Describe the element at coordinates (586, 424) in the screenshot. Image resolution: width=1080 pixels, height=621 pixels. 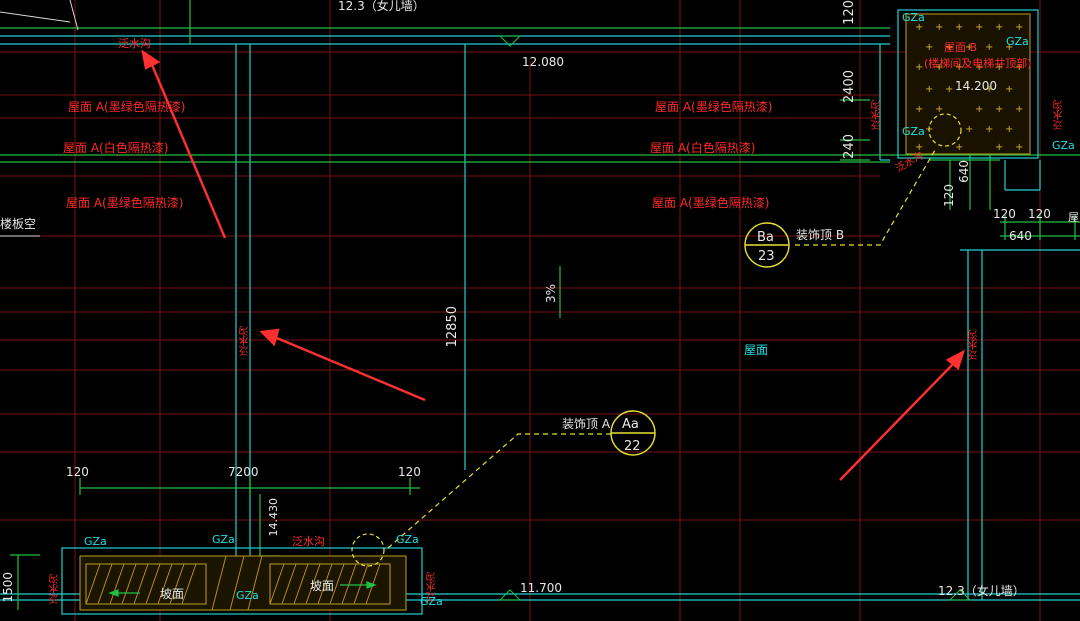
I see `deco-a-label: 装饰顶 A` at that location.